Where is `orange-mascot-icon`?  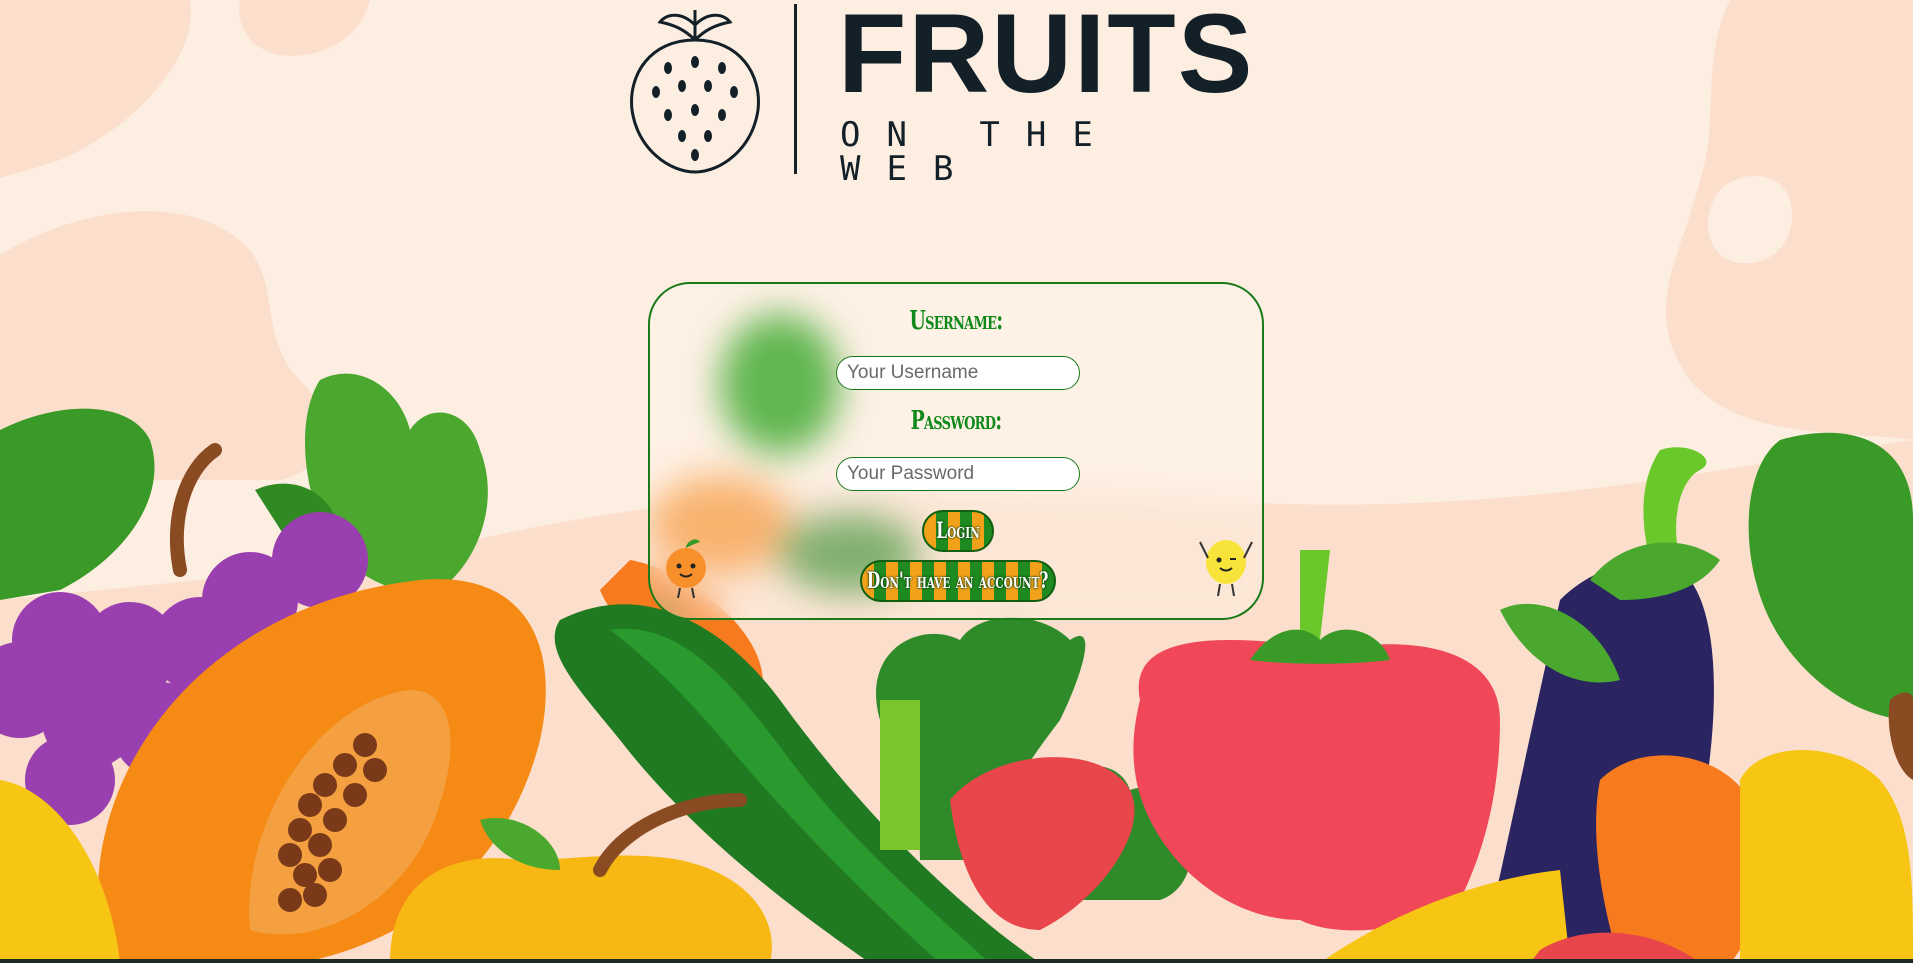
orange-mascot-icon is located at coordinates (686, 569).